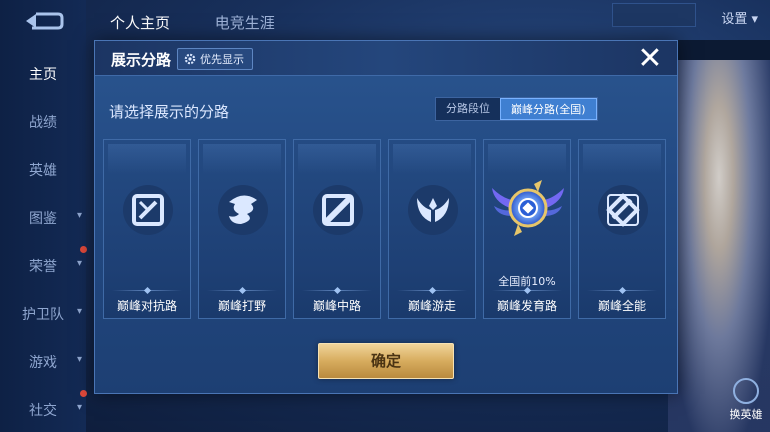 Image resolution: width=770 pixels, height=432 pixels. What do you see at coordinates (43, 21) in the screenshot?
I see `back-arrow-icon` at bounding box center [43, 21].